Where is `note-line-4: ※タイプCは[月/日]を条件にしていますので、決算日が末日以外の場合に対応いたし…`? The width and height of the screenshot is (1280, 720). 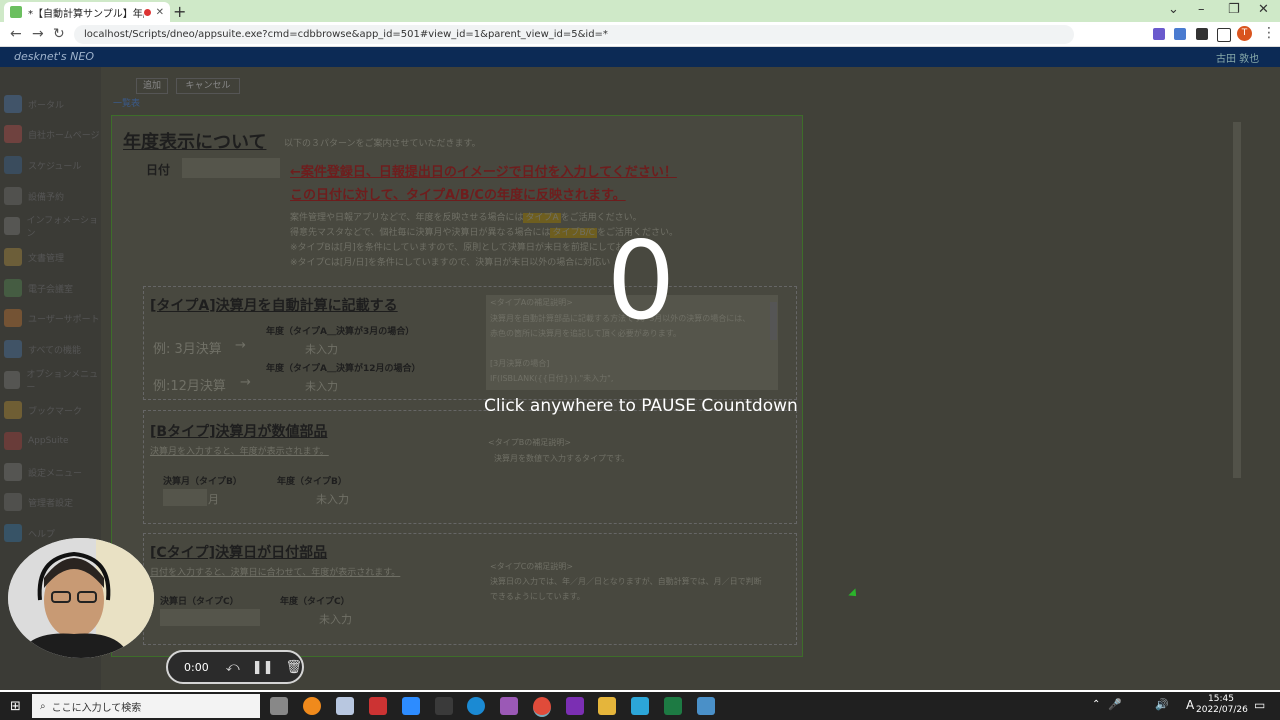 note-line-4: ※タイプCは[月/日]を条件にしていますので、決算日が末日以外の場合に対応いたし… is located at coordinates (450, 263).